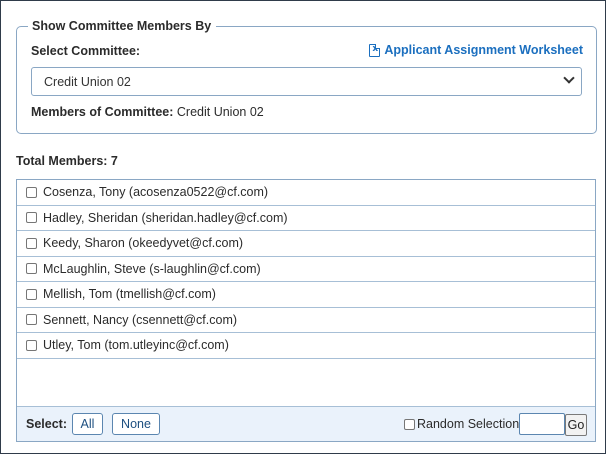 The width and height of the screenshot is (606, 454). Describe the element at coordinates (468, 424) in the screenshot. I see `random-selection-label: Random Selection` at that location.